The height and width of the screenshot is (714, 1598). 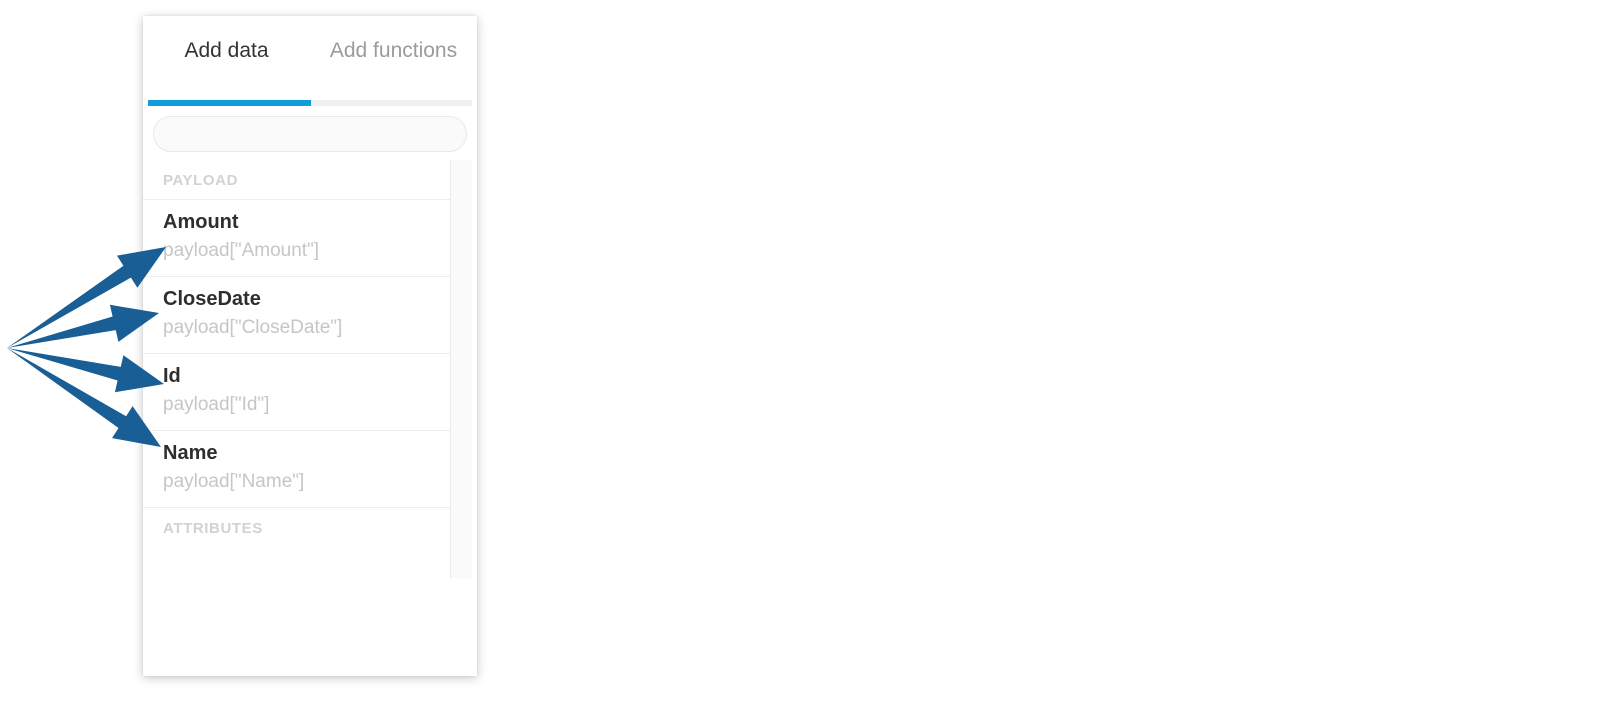 I want to click on tab-add-data: Add data, so click(x=226, y=61).